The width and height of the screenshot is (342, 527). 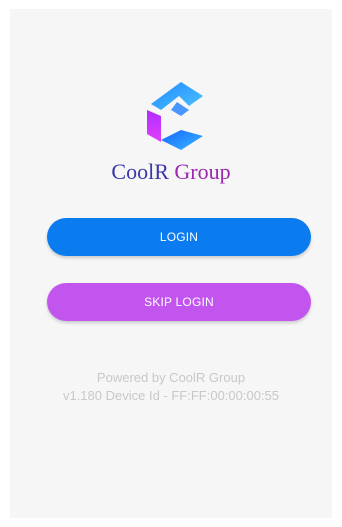 What do you see at coordinates (202, 171) in the screenshot?
I see `brand-name-part2: Group` at bounding box center [202, 171].